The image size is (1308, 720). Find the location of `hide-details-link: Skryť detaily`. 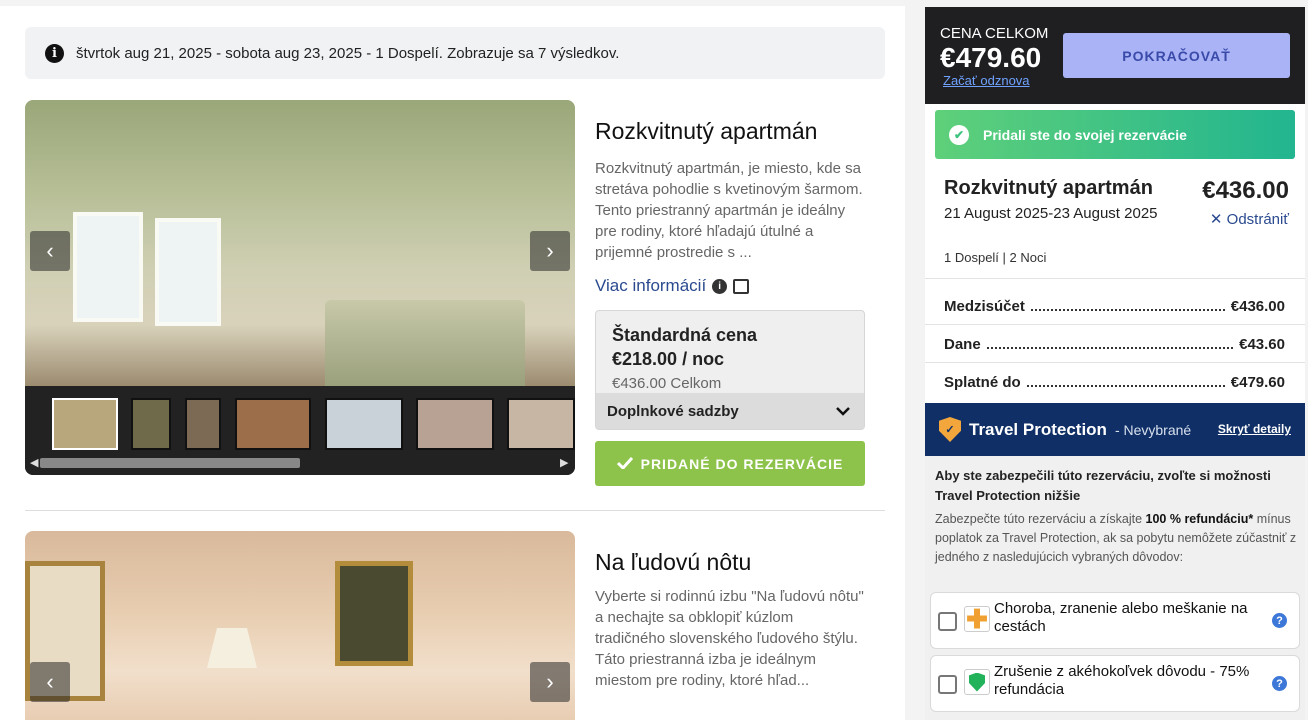

hide-details-link: Skryť detaily is located at coordinates (1254, 429).